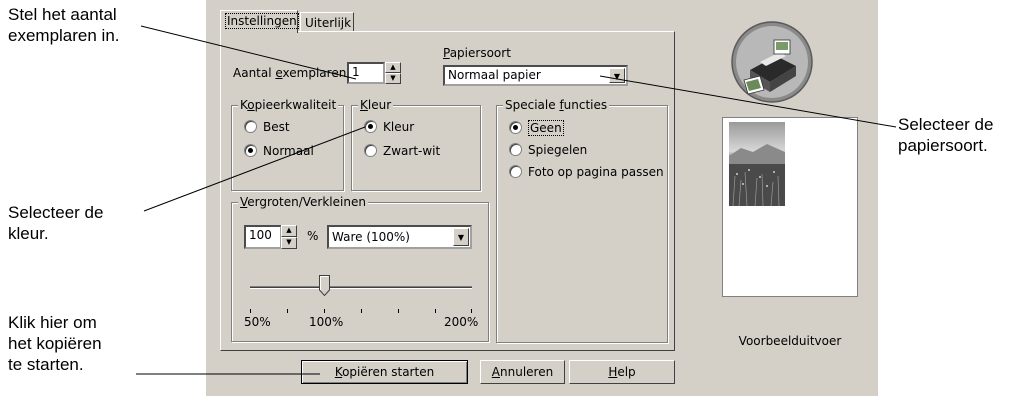 The height and width of the screenshot is (396, 1024). What do you see at coordinates (361, 311) in the screenshot?
I see `slider-ticks-svg` at bounding box center [361, 311].